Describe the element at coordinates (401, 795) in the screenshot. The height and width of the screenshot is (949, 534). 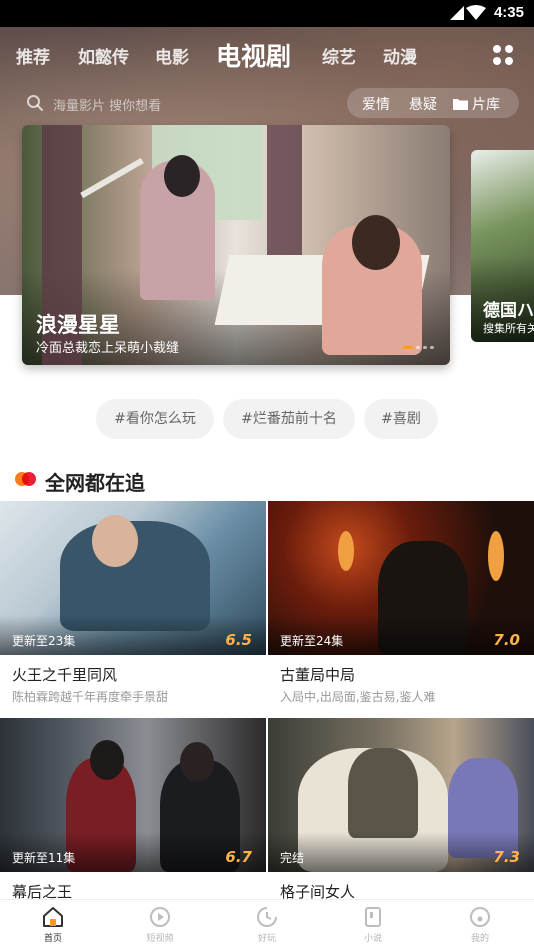
I see `show-poster: 完结 7.3` at that location.